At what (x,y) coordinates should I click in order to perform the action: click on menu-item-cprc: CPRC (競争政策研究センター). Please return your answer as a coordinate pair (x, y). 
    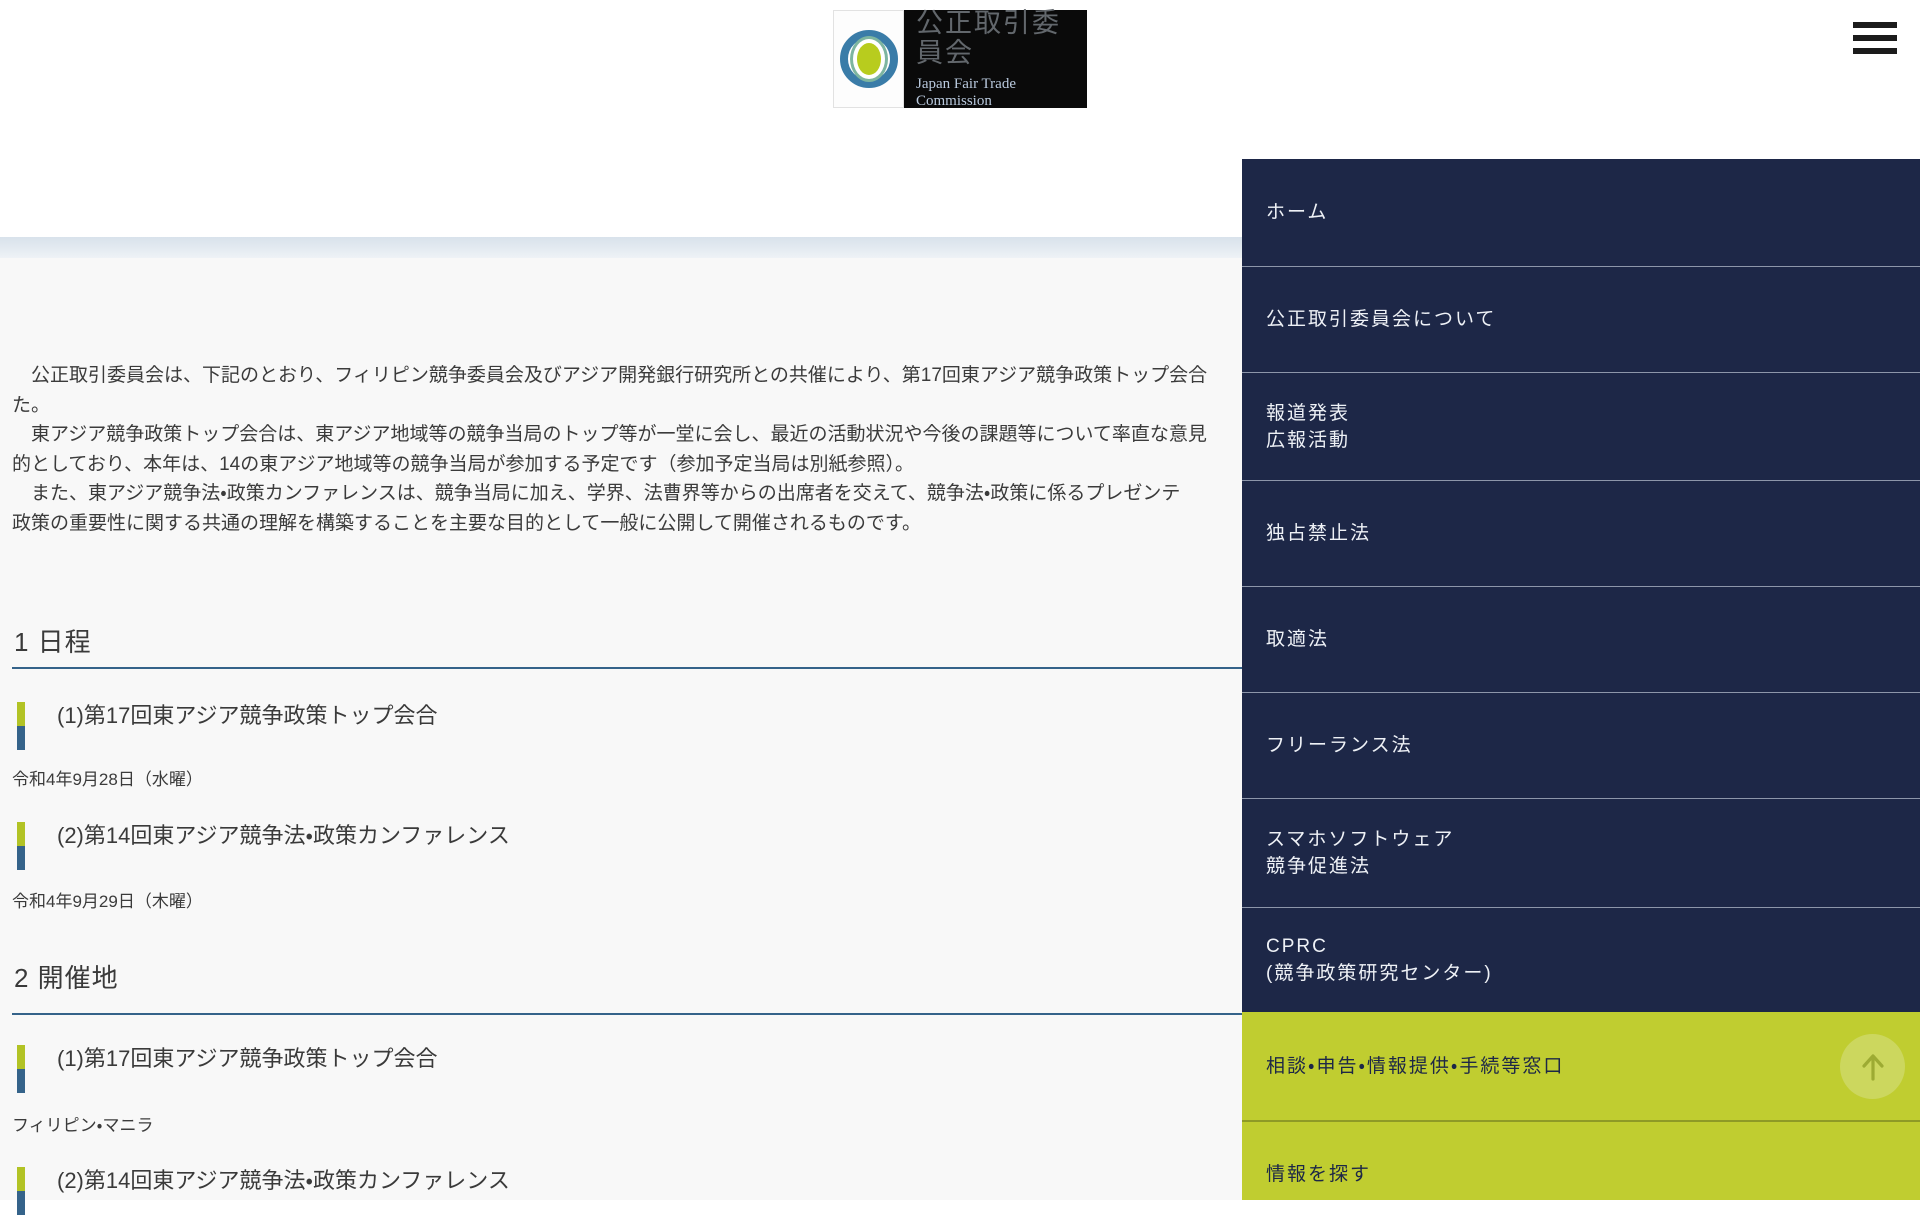
    Looking at the image, I should click on (1581, 959).